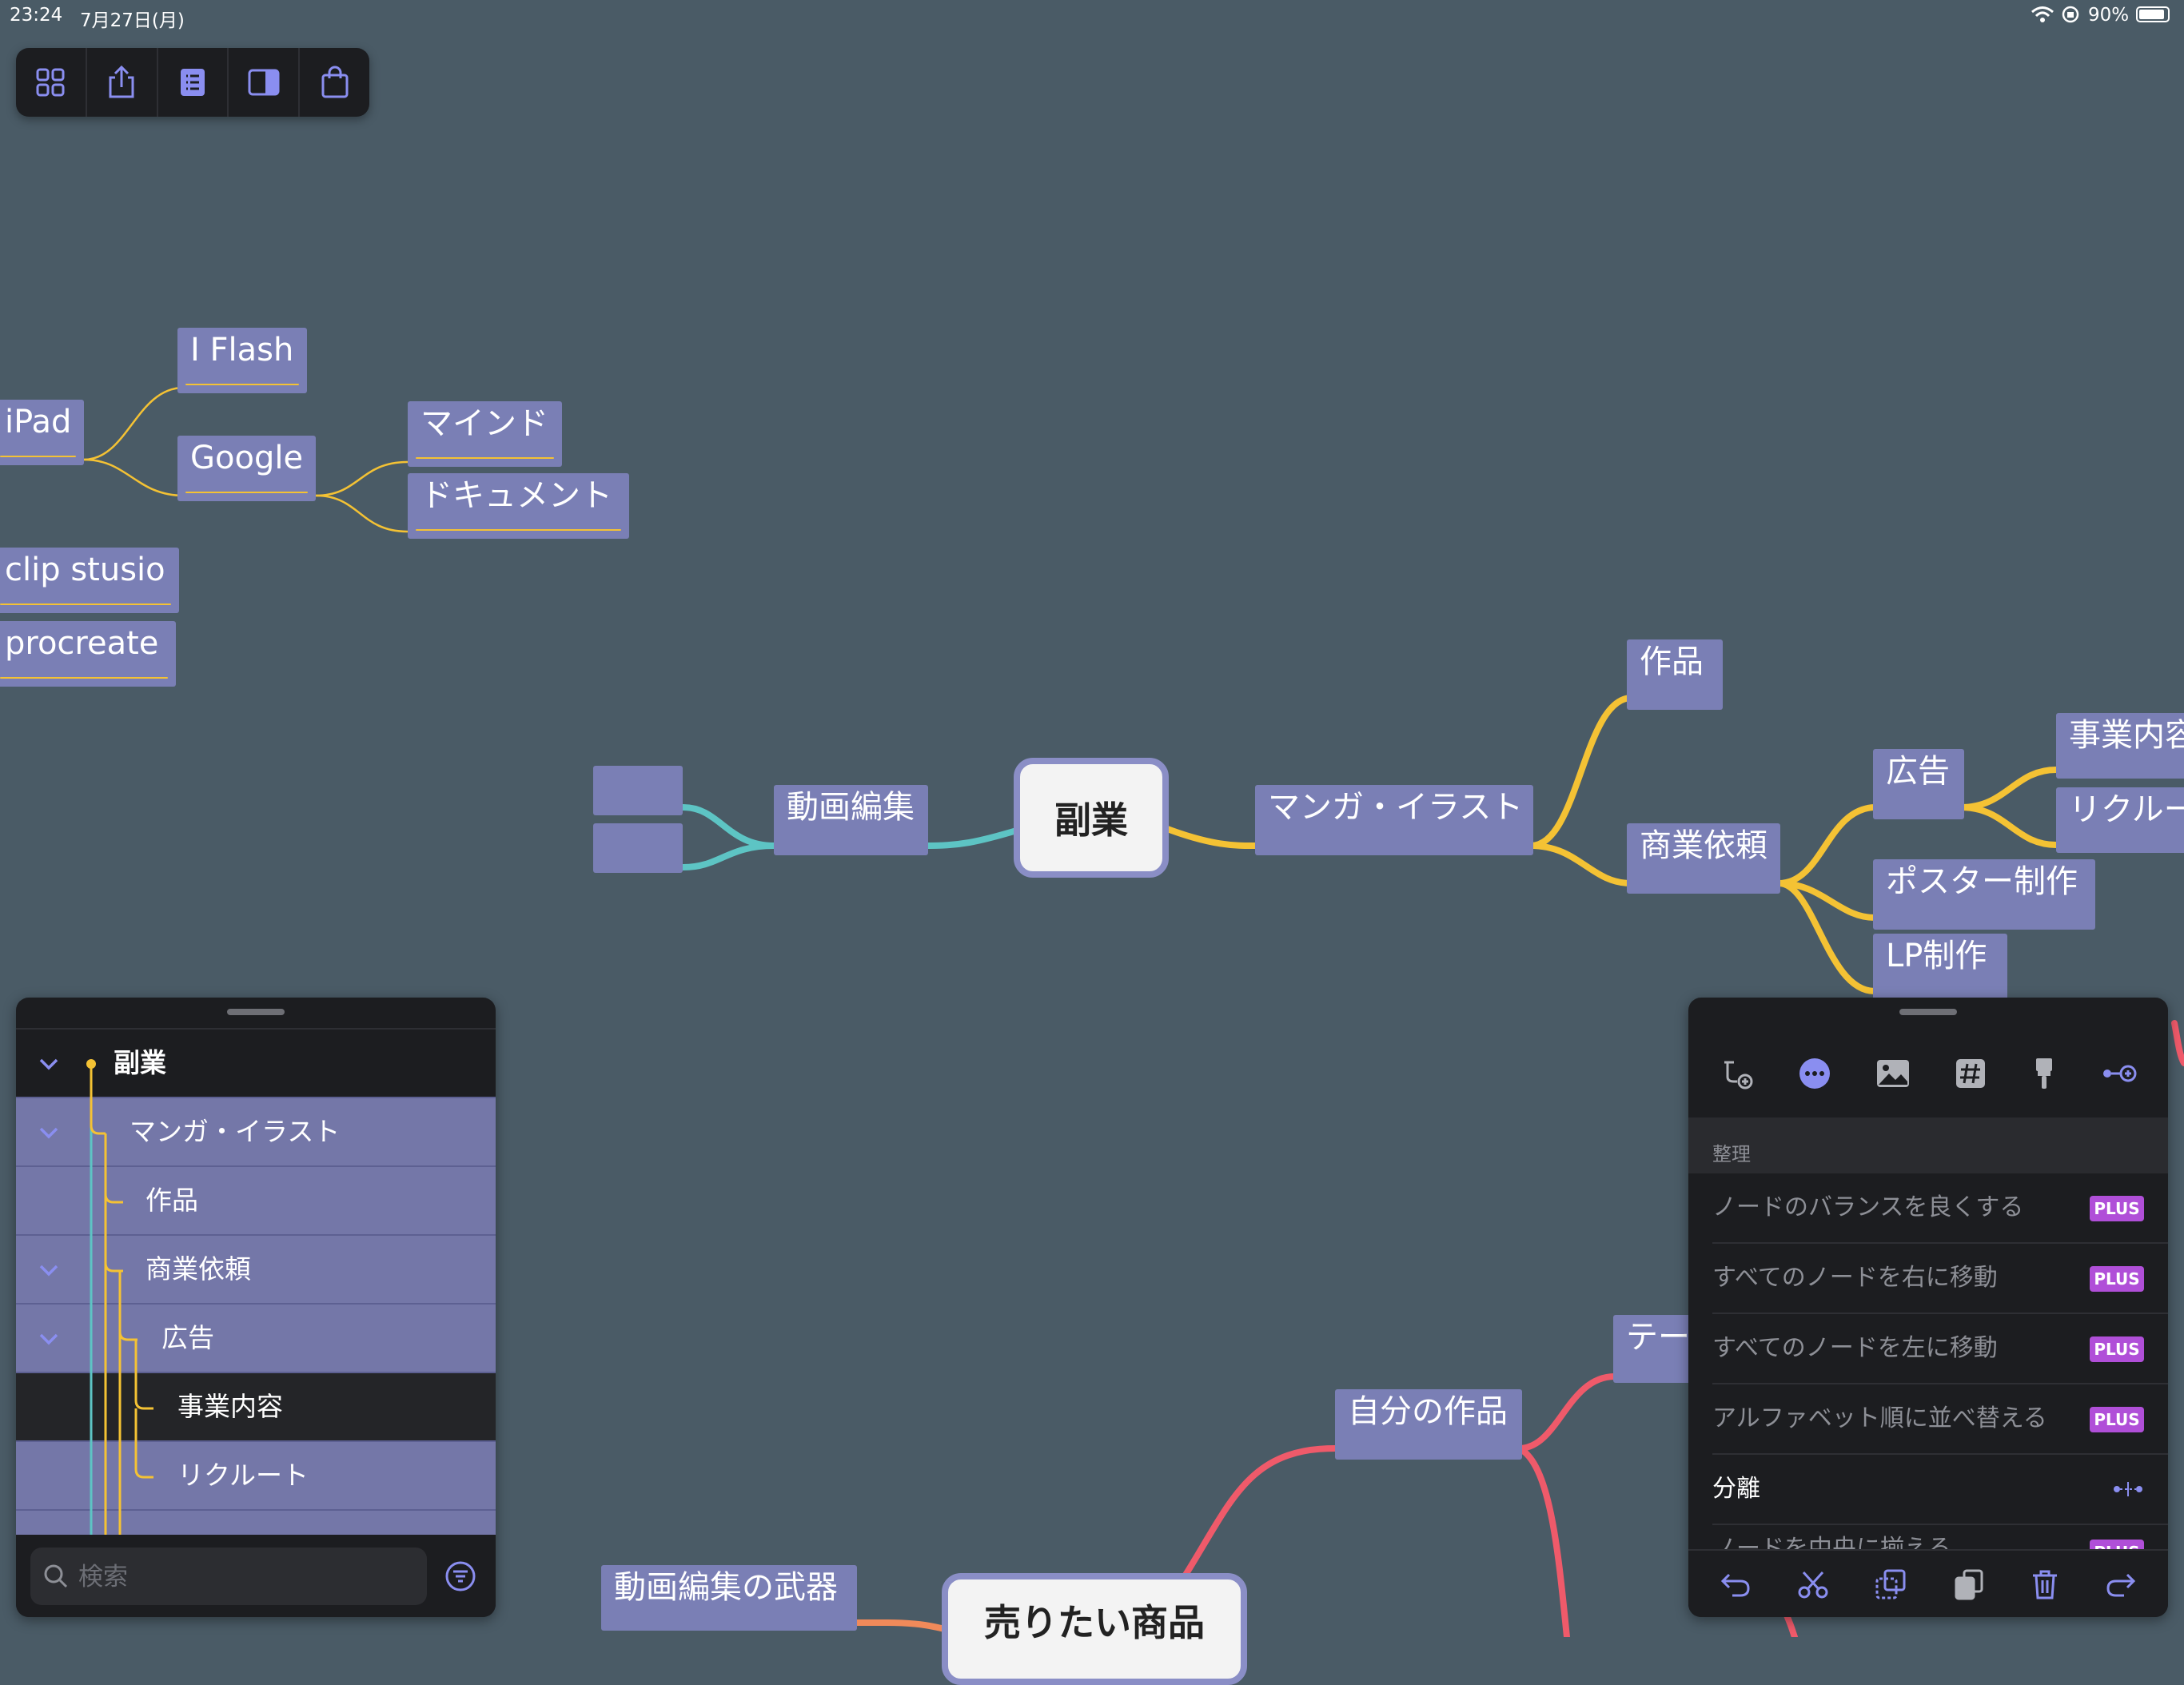 The height and width of the screenshot is (1685, 2184). What do you see at coordinates (1970, 1073) in the screenshot?
I see `tag-icon` at bounding box center [1970, 1073].